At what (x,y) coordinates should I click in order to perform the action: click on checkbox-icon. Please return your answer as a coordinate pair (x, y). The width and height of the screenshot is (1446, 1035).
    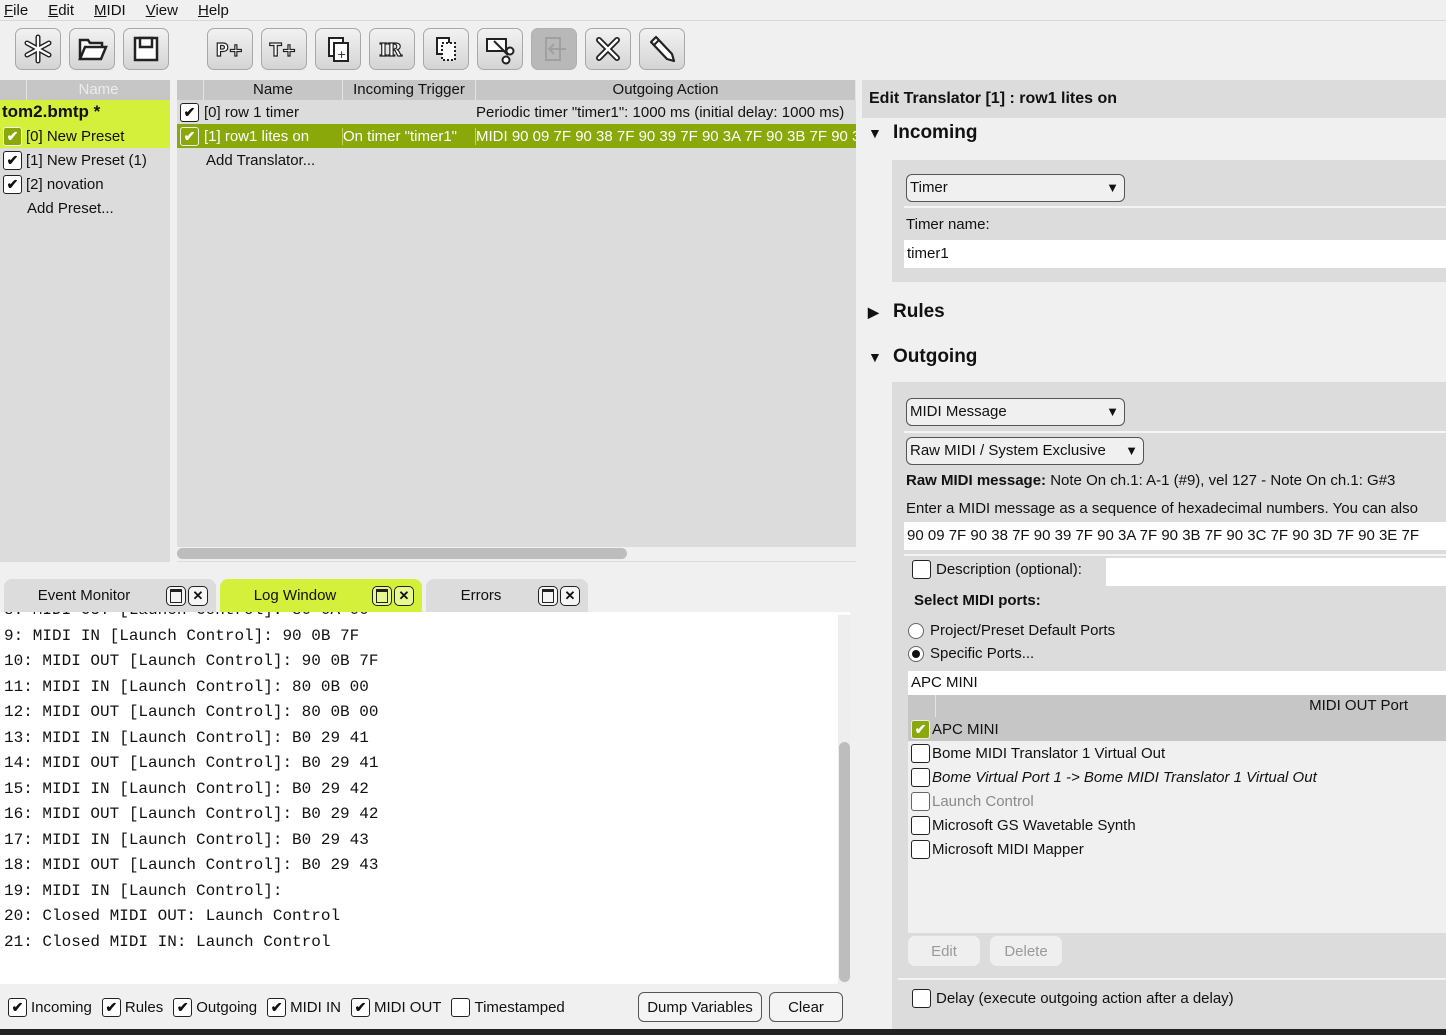
    Looking at the image, I should click on (921, 569).